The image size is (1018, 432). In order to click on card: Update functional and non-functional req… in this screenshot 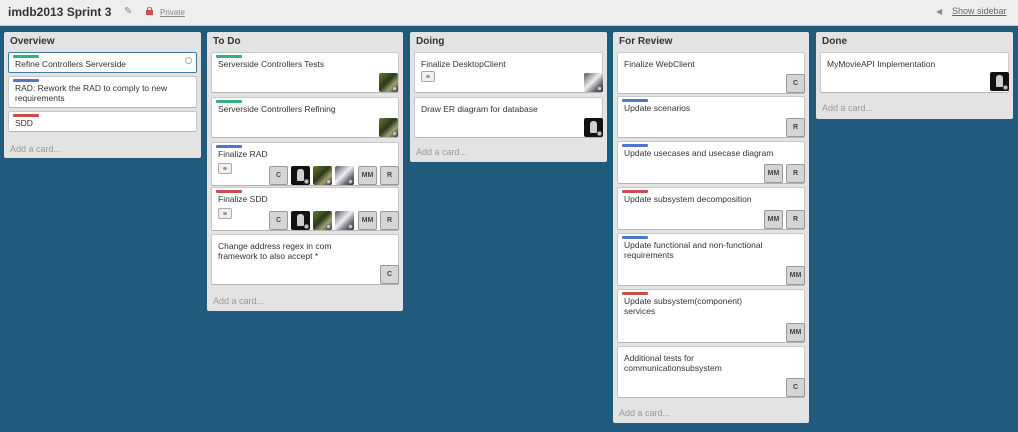, I will do `click(711, 259)`.